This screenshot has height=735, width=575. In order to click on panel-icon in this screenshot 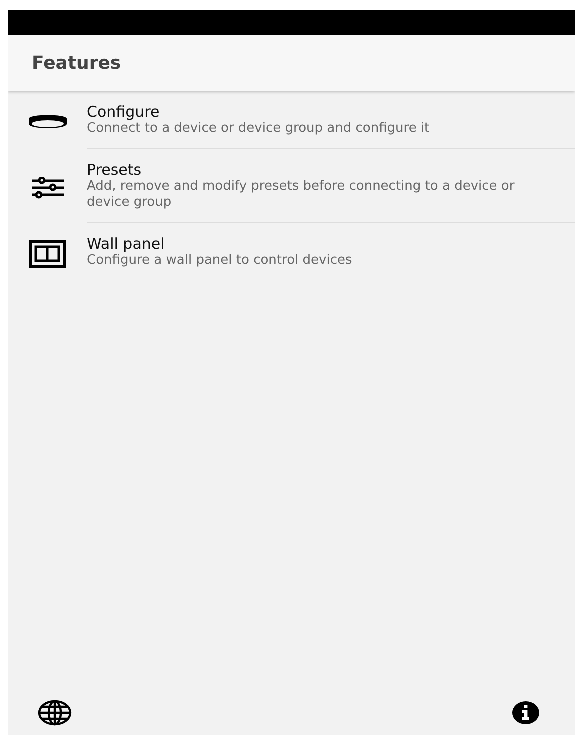, I will do `click(47, 254)`.